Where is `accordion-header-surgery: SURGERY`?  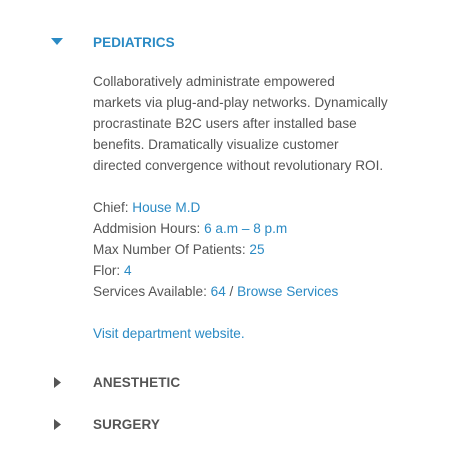
accordion-header-surgery: SURGERY is located at coordinates (105, 424).